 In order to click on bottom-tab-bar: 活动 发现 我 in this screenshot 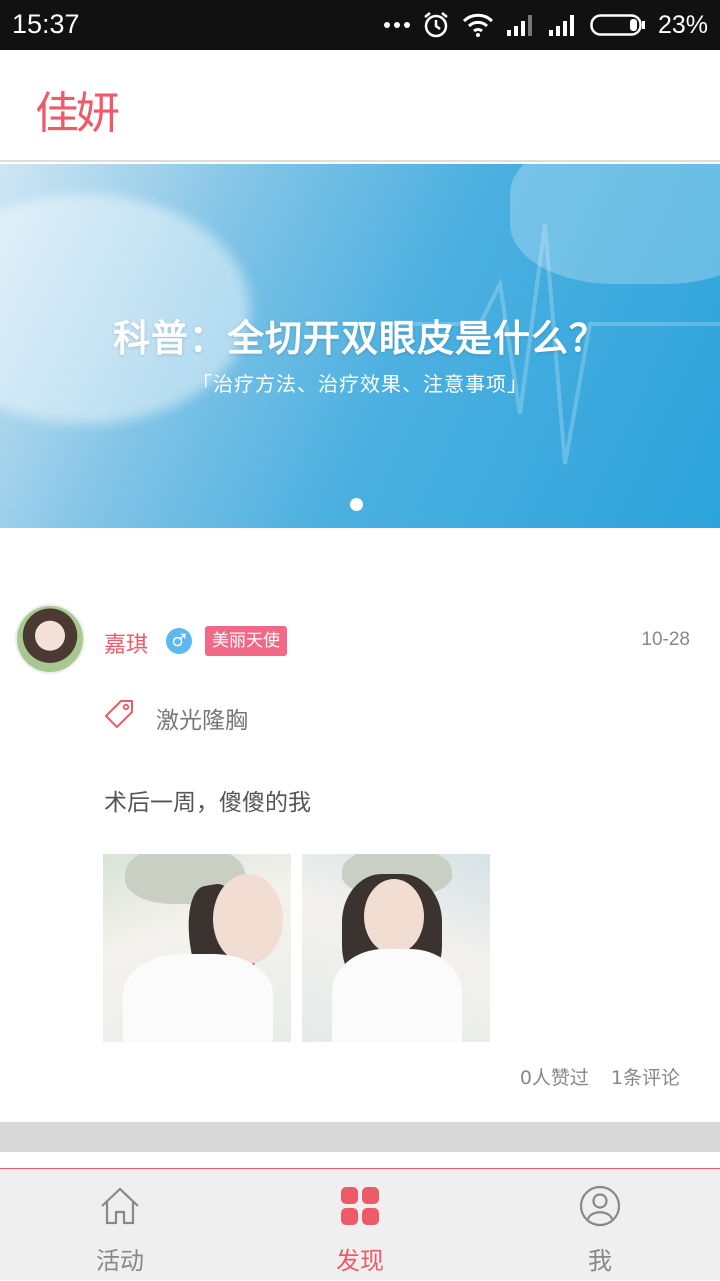, I will do `click(360, 1224)`.